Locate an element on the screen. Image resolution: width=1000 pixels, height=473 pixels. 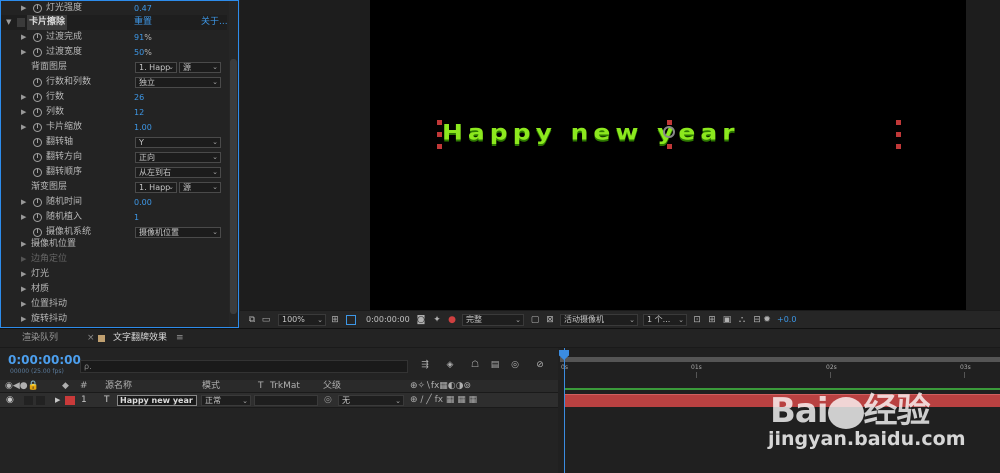
prop-number: 0.00 is located at coordinates (143, 202).